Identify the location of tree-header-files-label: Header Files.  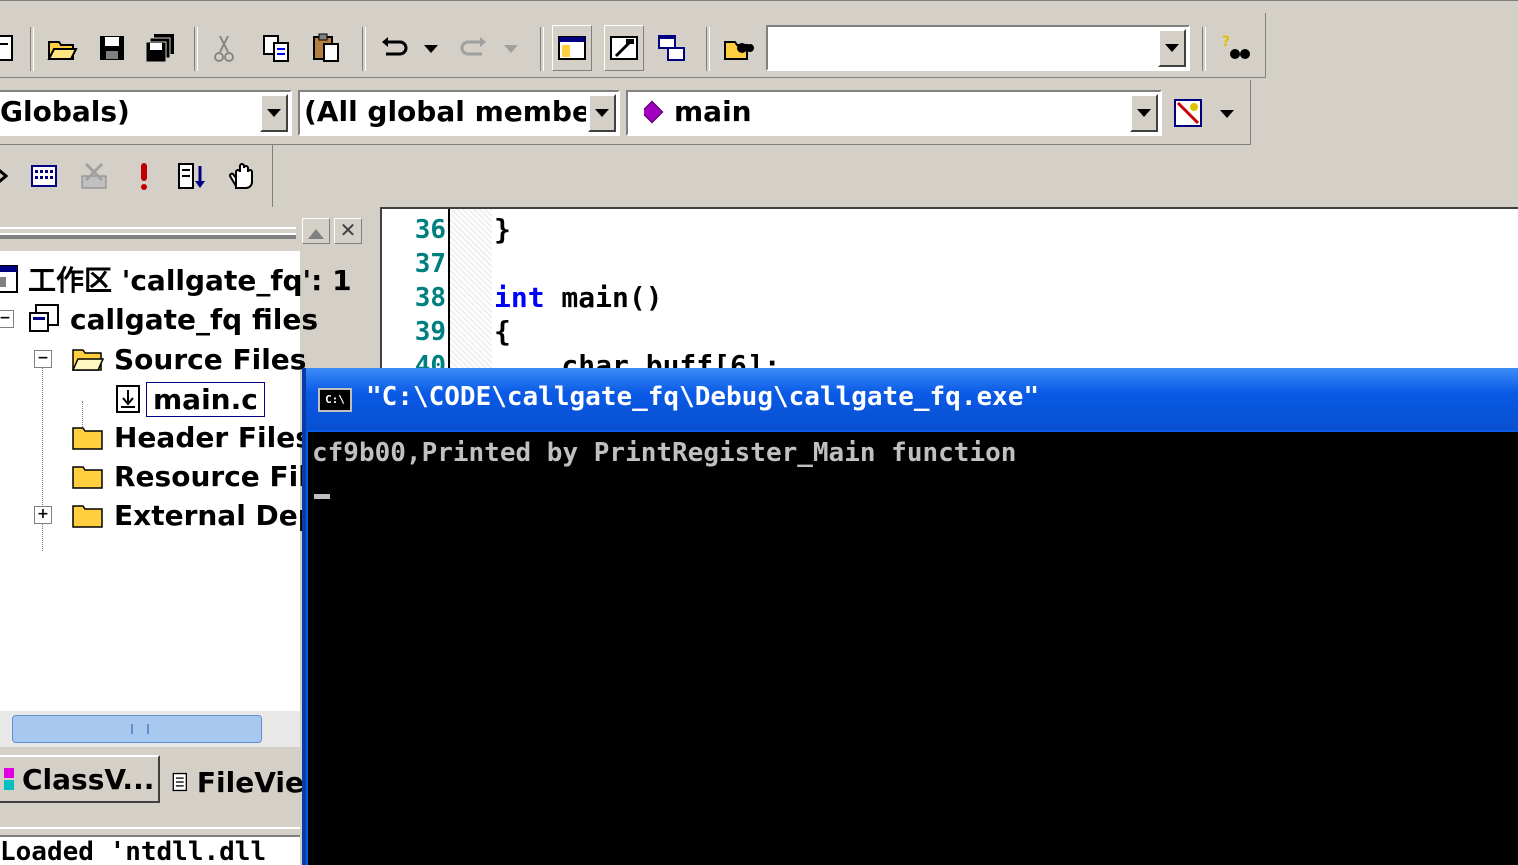
(213, 437).